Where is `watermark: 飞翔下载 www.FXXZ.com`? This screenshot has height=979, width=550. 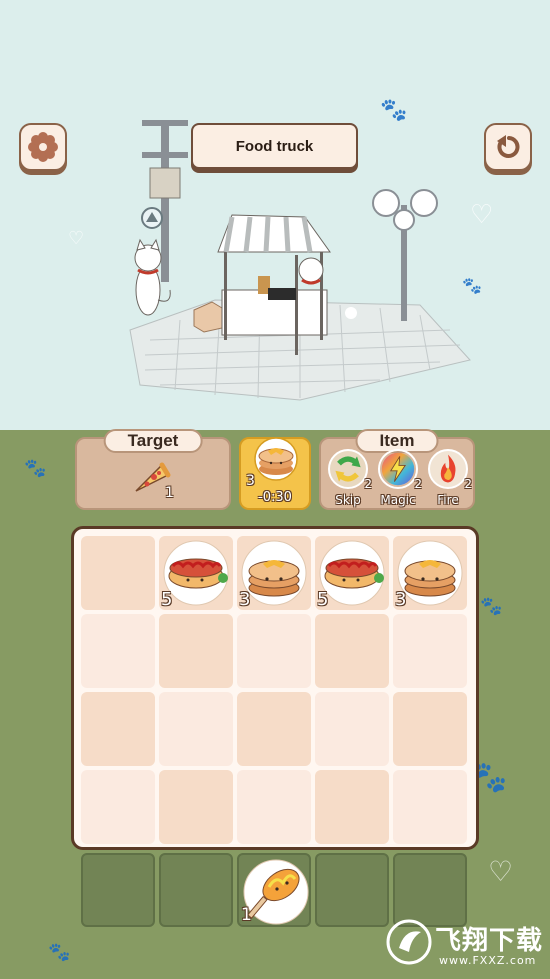
watermark: 飞翔下载 www.FXXZ.com is located at coordinates (463, 942).